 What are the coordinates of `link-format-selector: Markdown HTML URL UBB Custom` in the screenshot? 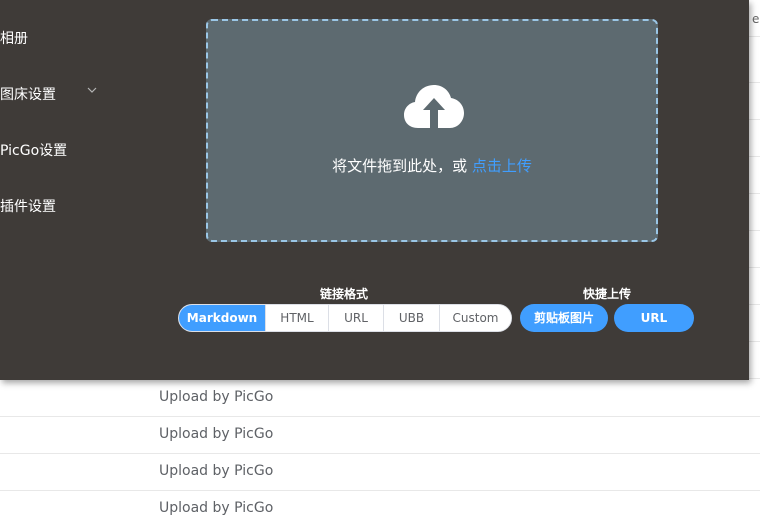 It's located at (345, 318).